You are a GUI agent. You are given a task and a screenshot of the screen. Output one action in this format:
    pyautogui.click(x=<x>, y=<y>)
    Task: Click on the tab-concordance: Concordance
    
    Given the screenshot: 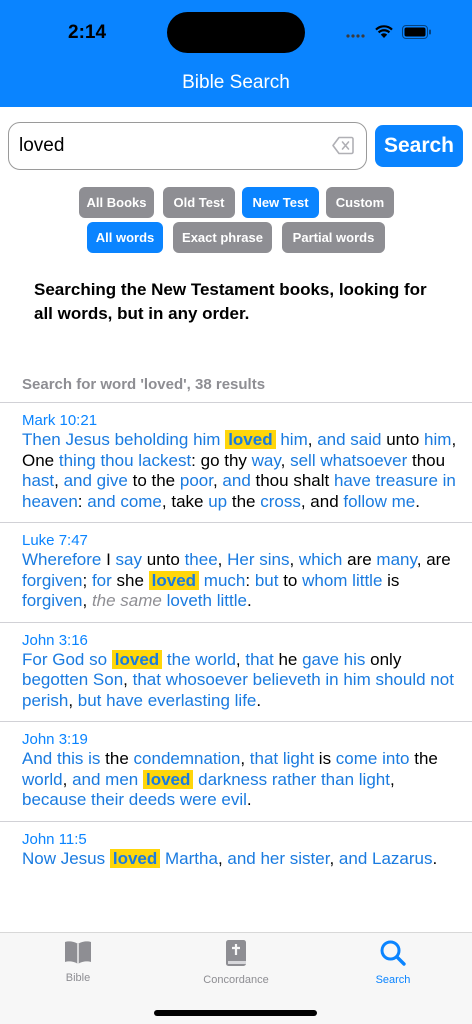 What is the action you would take?
    pyautogui.click(x=236, y=962)
    